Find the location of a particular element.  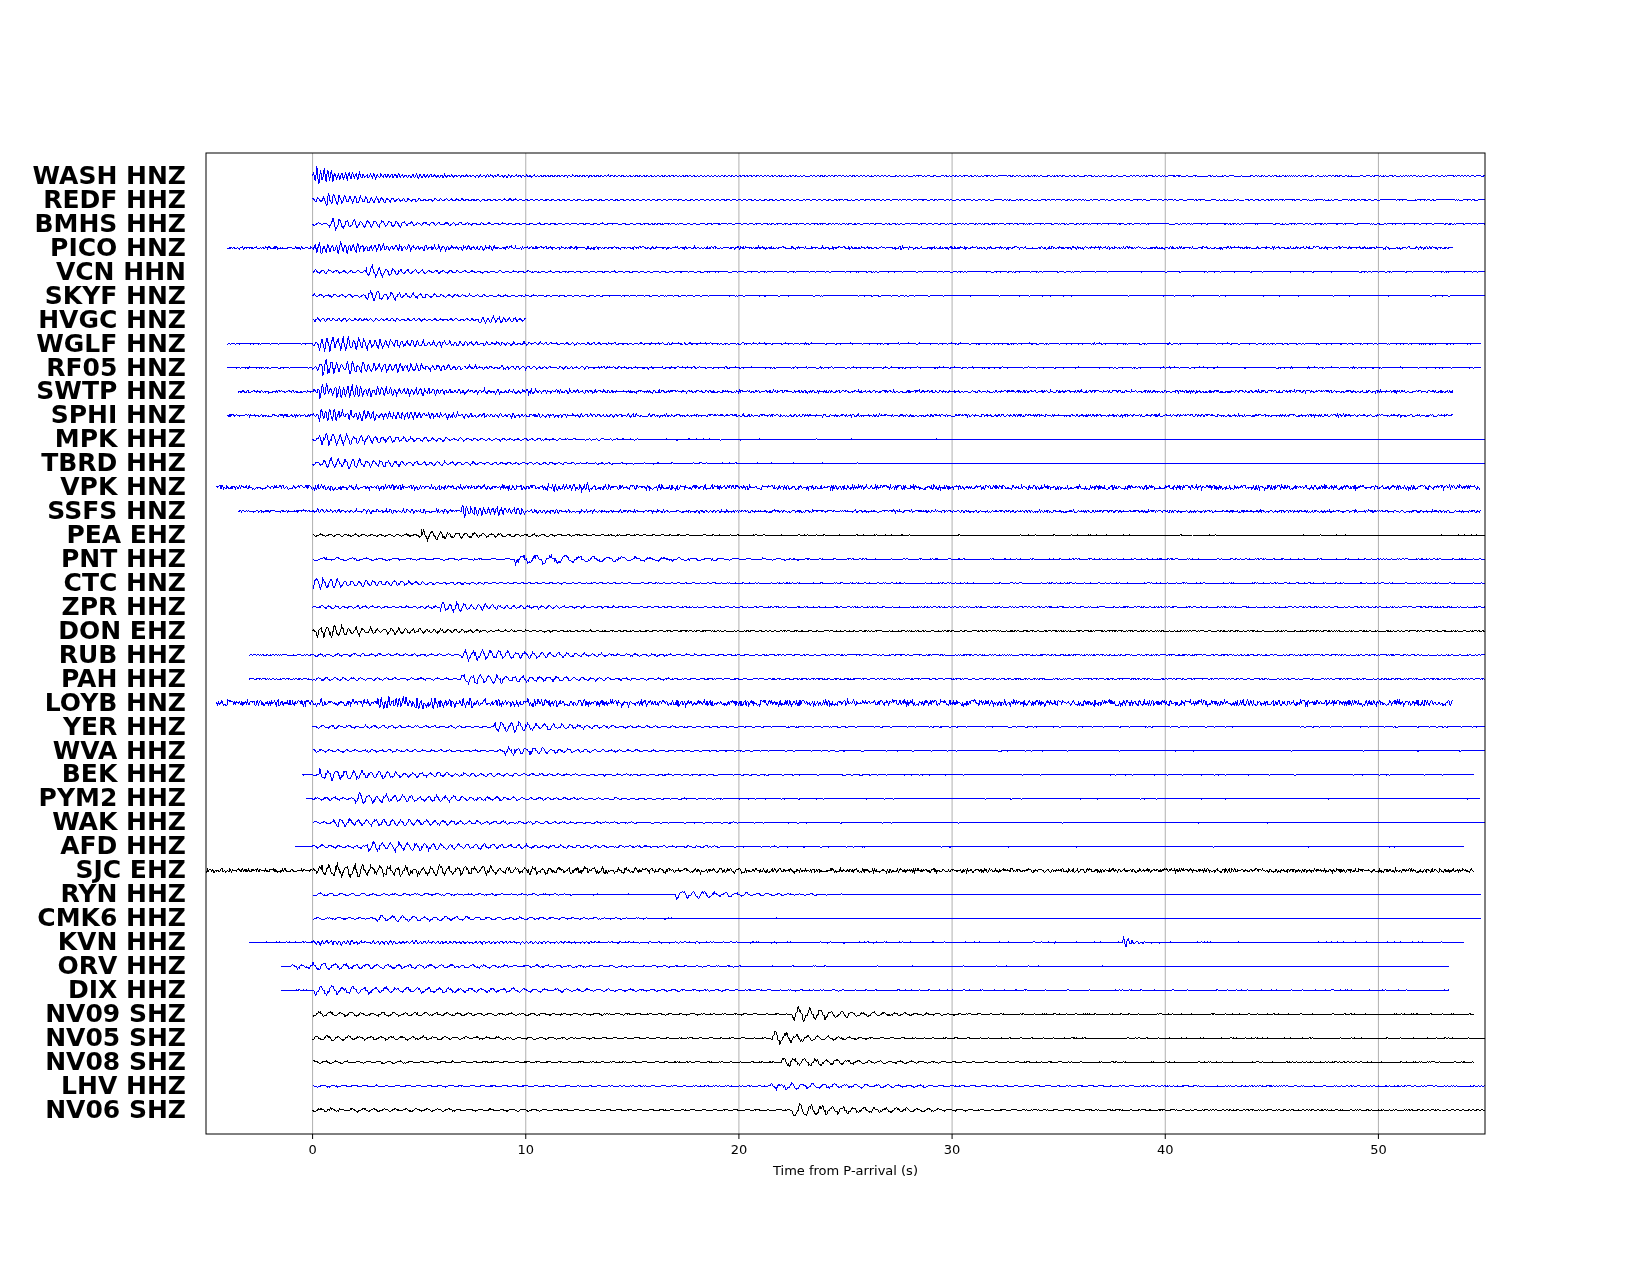

trace-label: NV09 SHZ is located at coordinates (115, 1013).